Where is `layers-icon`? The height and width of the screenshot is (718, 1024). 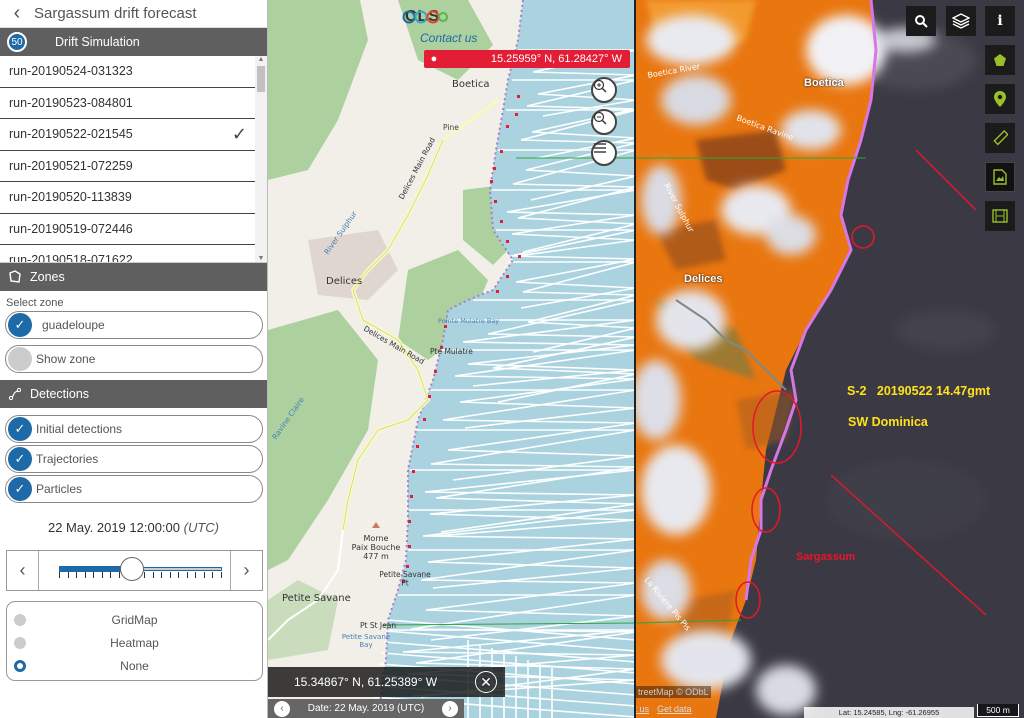 layers-icon is located at coordinates (961, 21).